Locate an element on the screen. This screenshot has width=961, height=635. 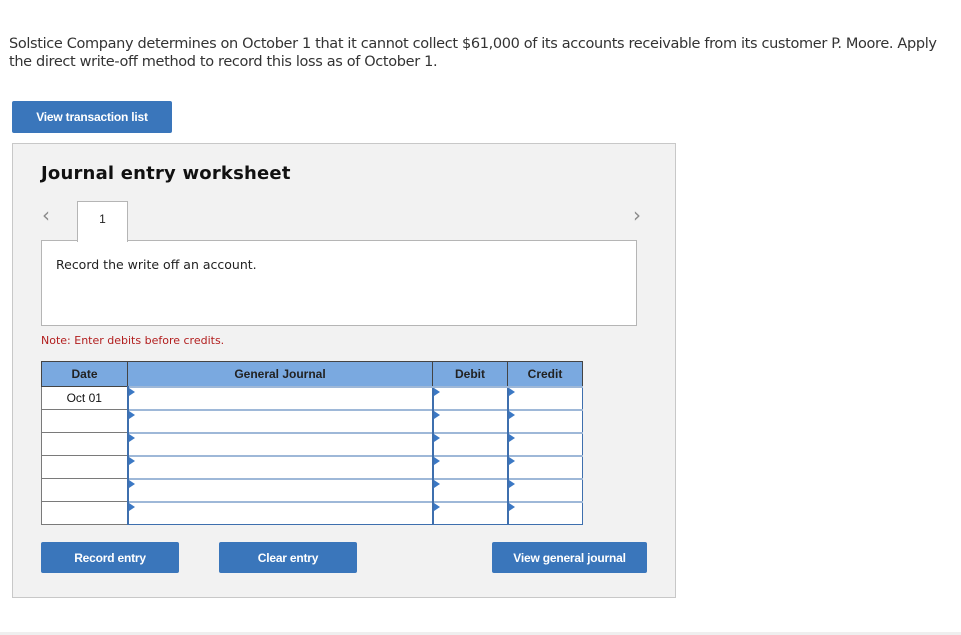
tab-transaction-1: 1 is located at coordinates (102, 221).